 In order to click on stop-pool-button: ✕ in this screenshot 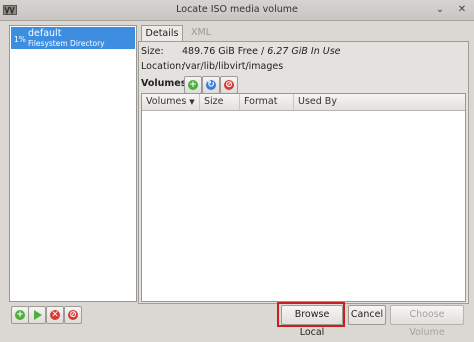, I will do `click(55, 315)`.